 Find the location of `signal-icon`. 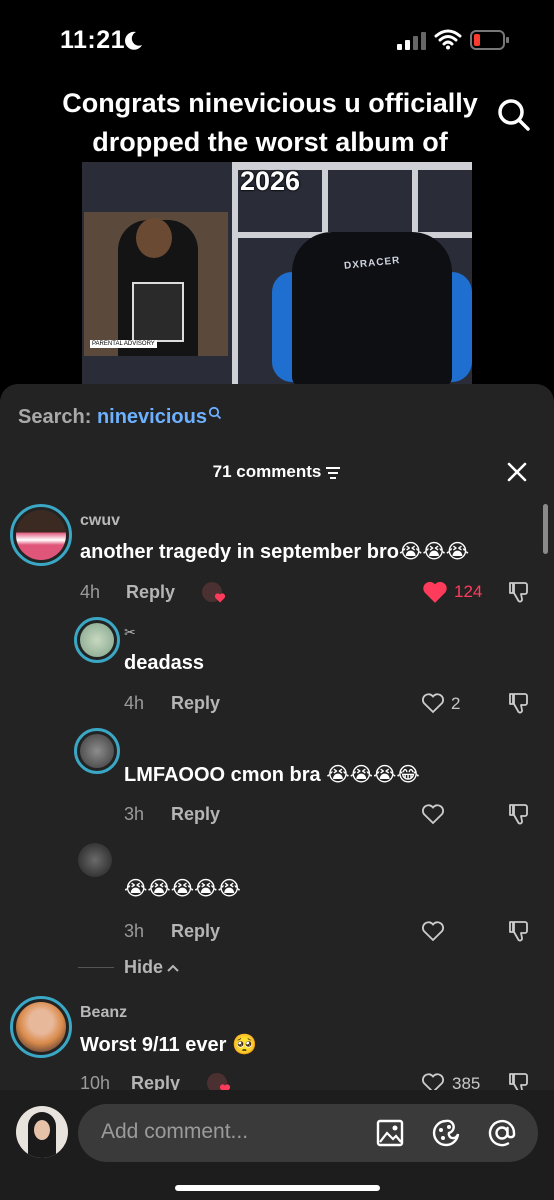

signal-icon is located at coordinates (411, 41).